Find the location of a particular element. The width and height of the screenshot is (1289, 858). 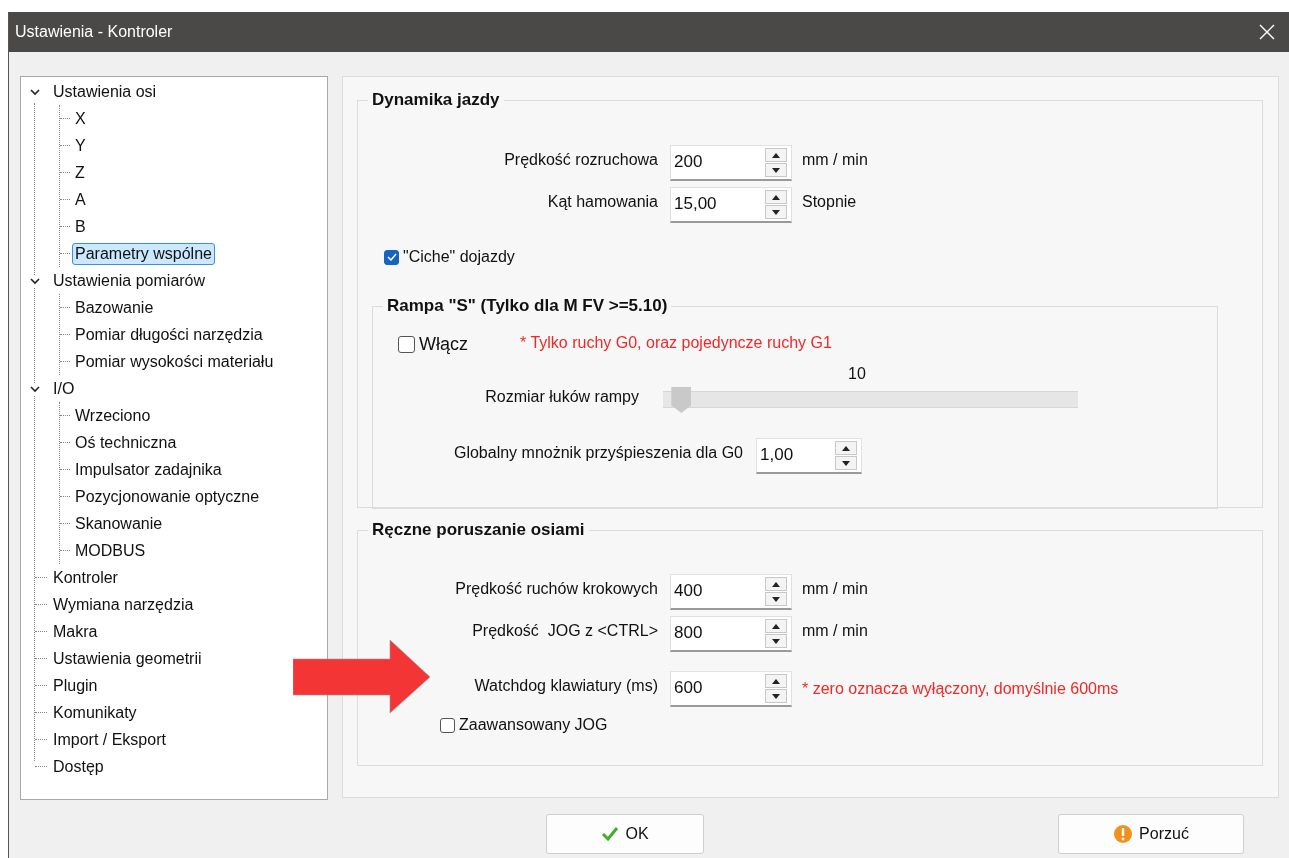

note-text: * Tylko ruchy G0, oraz pojedyncze ruchy G1 is located at coordinates (676, 342).